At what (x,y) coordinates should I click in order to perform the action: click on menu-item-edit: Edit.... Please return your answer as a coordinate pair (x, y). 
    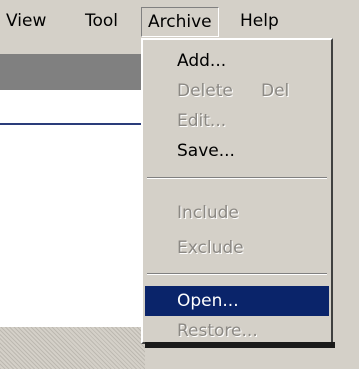
    Looking at the image, I should click on (237, 121).